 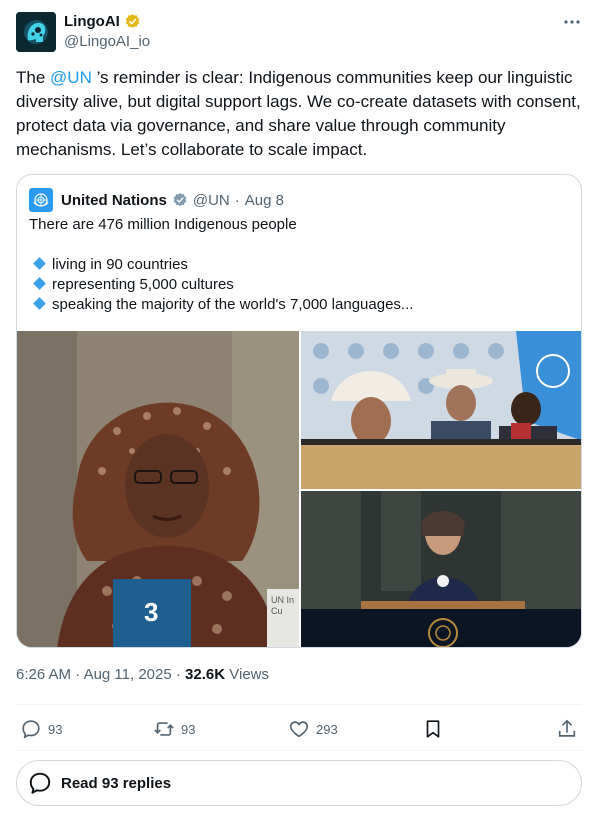 I want to click on tweet-header: LingoAI @LingoAI_io, so click(x=299, y=34).